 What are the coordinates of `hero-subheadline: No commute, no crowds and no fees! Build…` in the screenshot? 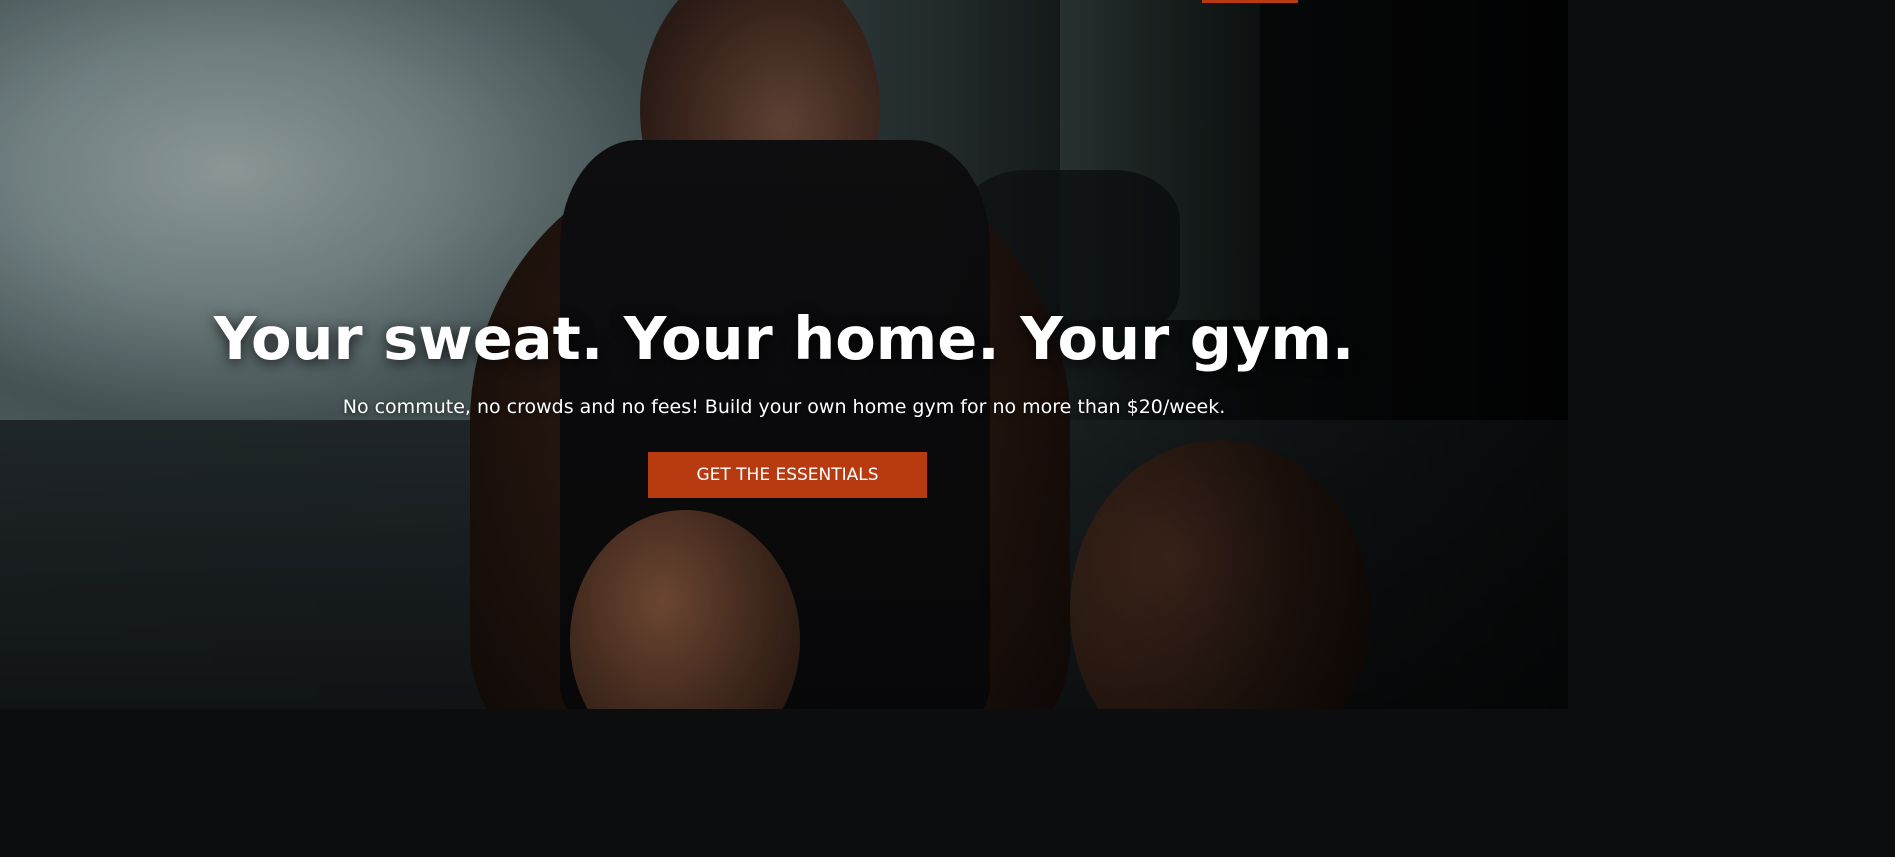 It's located at (784, 407).